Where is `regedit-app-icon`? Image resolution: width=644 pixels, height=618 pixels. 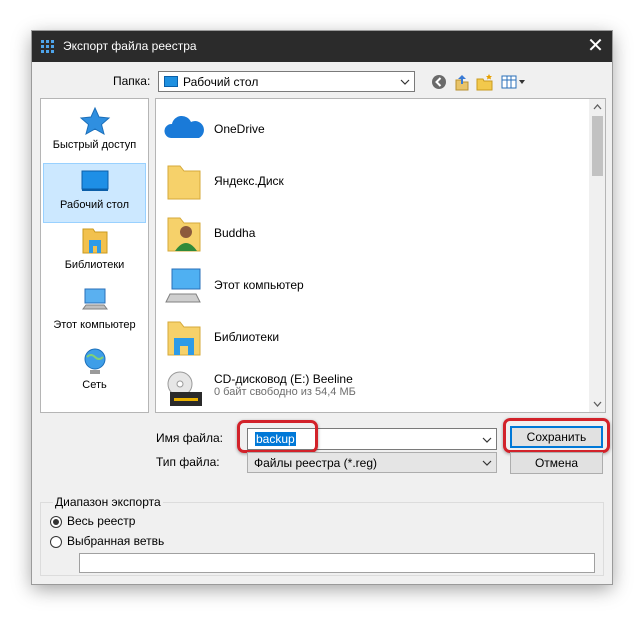
regedit-app-icon is located at coordinates (47, 46).